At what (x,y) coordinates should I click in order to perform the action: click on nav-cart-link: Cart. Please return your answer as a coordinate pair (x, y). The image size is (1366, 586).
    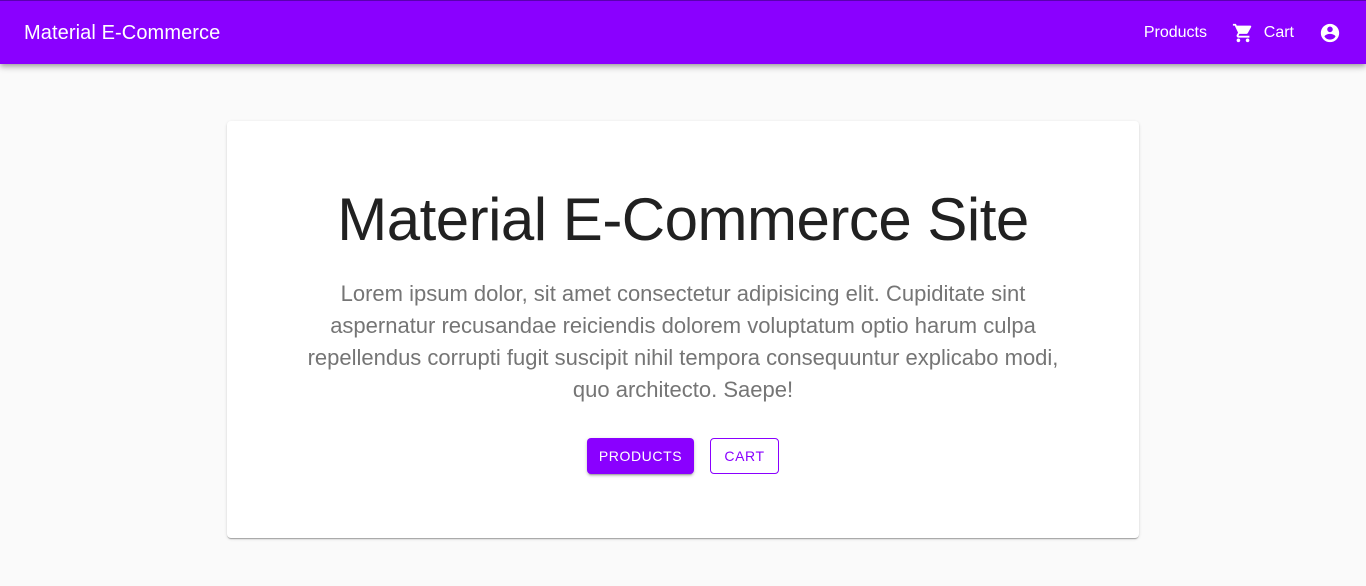
    Looking at the image, I should click on (1263, 33).